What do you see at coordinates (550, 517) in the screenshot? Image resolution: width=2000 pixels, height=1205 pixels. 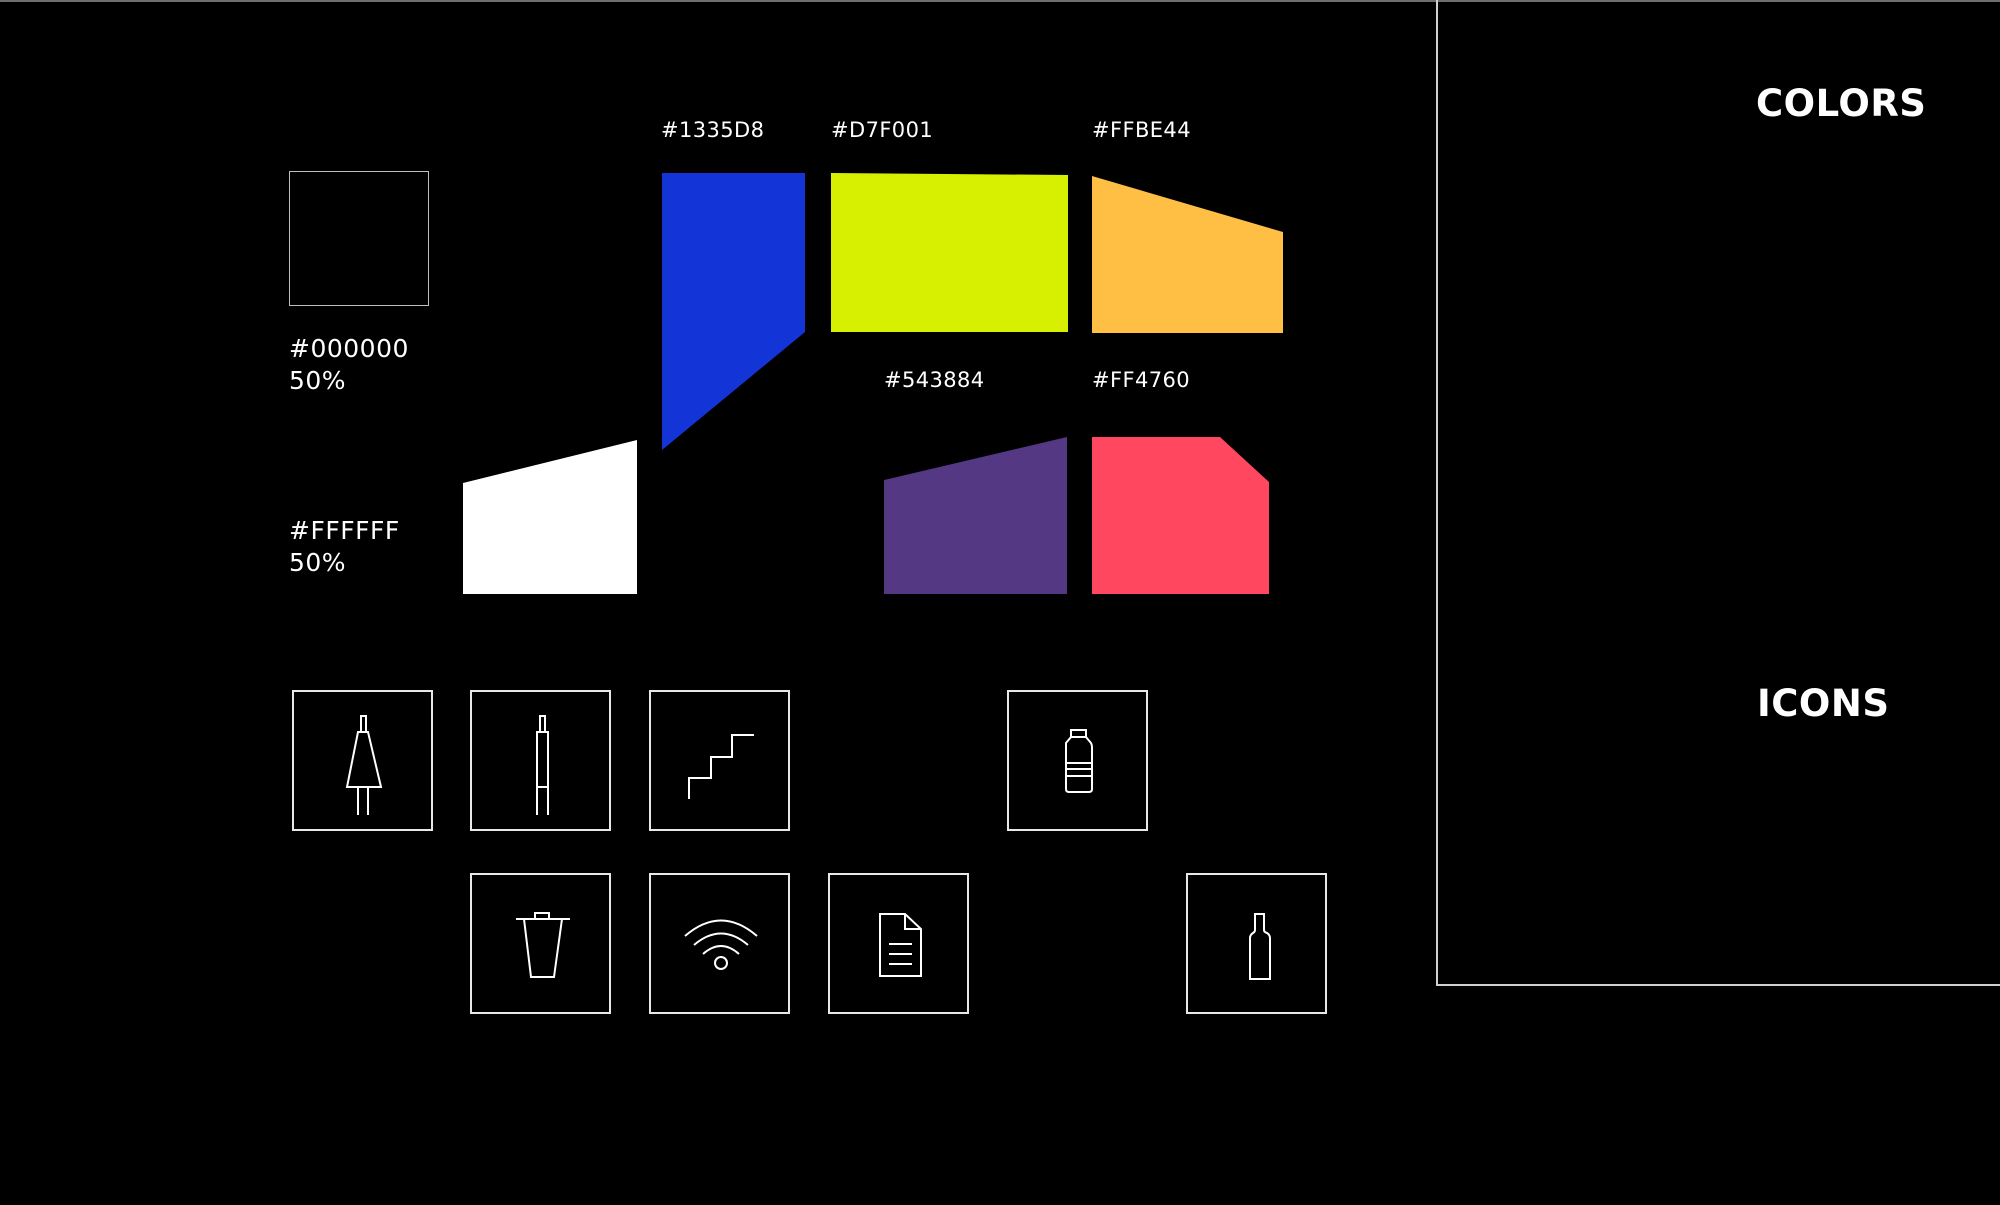 I see `swatch-white` at bounding box center [550, 517].